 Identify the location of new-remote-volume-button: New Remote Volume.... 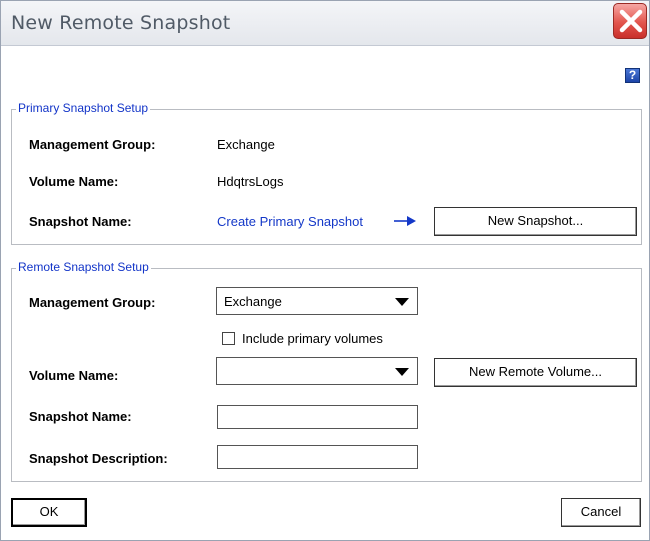
(535, 372).